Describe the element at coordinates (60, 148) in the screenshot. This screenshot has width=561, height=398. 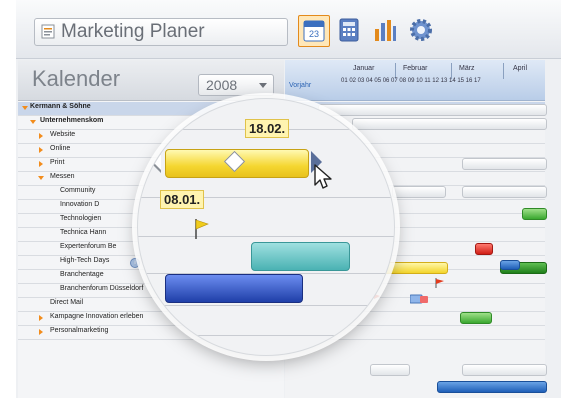
I see `tree-label: Online` at that location.